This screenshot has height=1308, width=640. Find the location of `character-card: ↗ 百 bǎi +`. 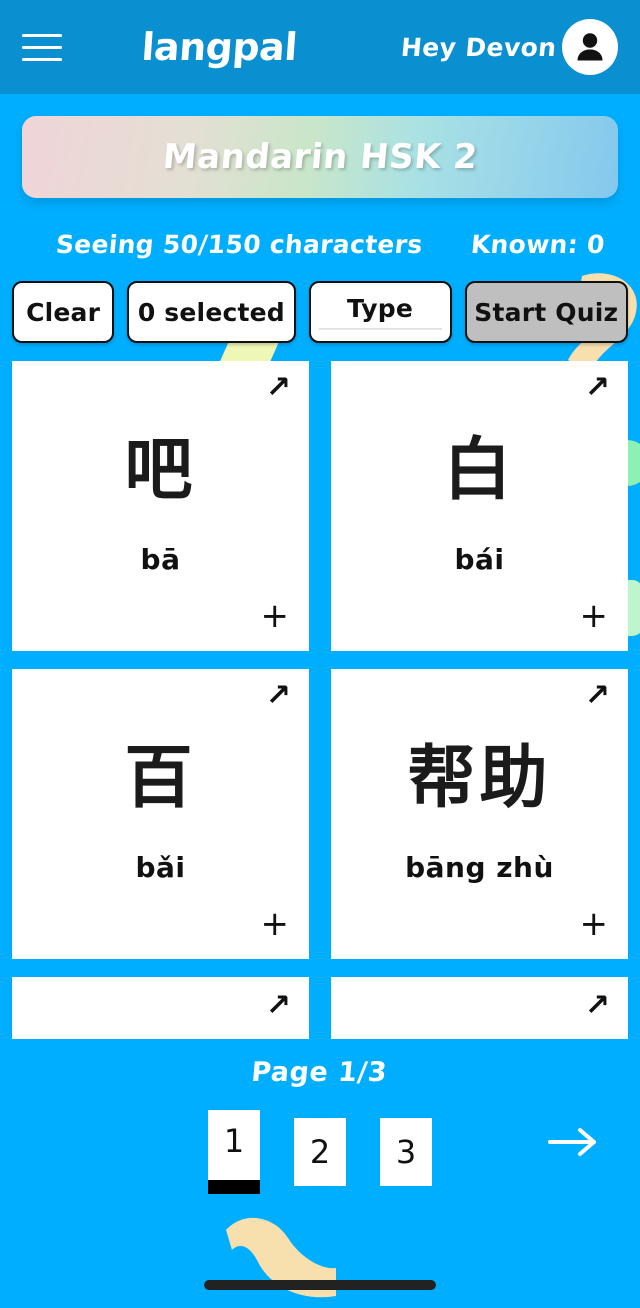

character-card: ↗ 百 bǎi + is located at coordinates (160, 814).